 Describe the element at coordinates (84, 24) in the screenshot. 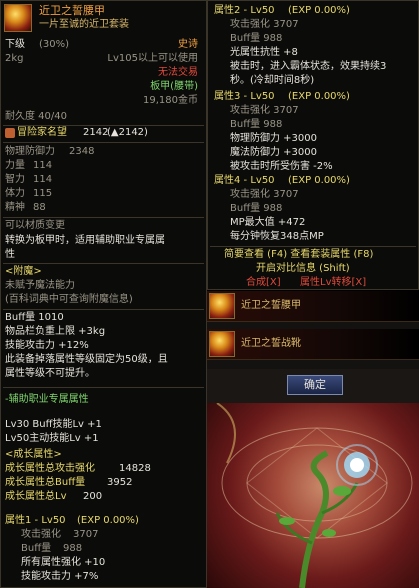

I see `item-subtitle: 一片至诚的近卫套装` at that location.